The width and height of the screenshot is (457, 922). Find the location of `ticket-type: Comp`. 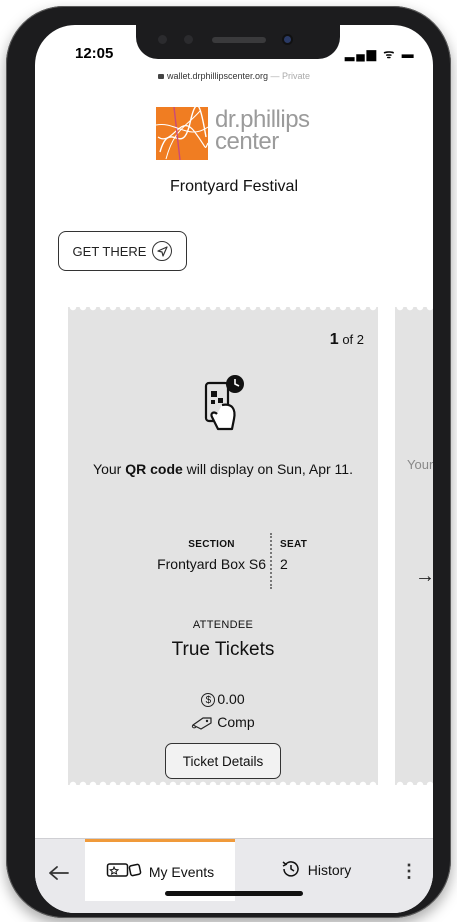

ticket-type: Comp is located at coordinates (223, 722).